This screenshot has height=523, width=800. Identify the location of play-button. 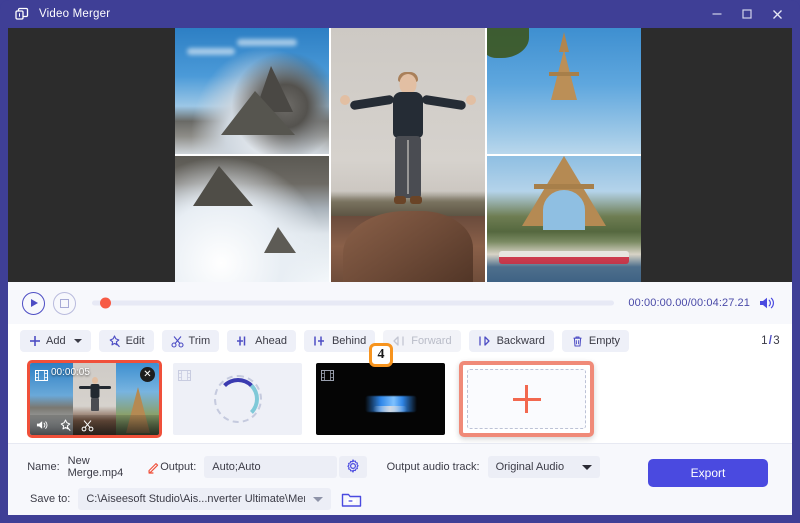
(33, 303).